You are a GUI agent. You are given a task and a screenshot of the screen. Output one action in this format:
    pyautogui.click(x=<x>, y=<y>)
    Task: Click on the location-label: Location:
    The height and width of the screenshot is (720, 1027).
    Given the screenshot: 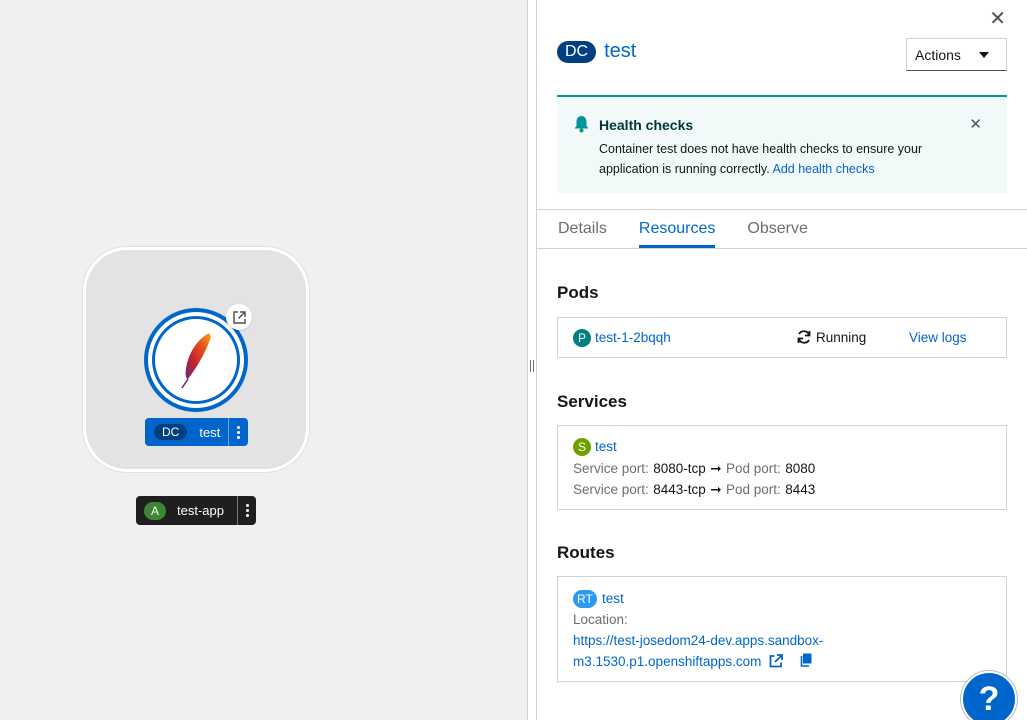 What is the action you would take?
    pyautogui.click(x=600, y=619)
    